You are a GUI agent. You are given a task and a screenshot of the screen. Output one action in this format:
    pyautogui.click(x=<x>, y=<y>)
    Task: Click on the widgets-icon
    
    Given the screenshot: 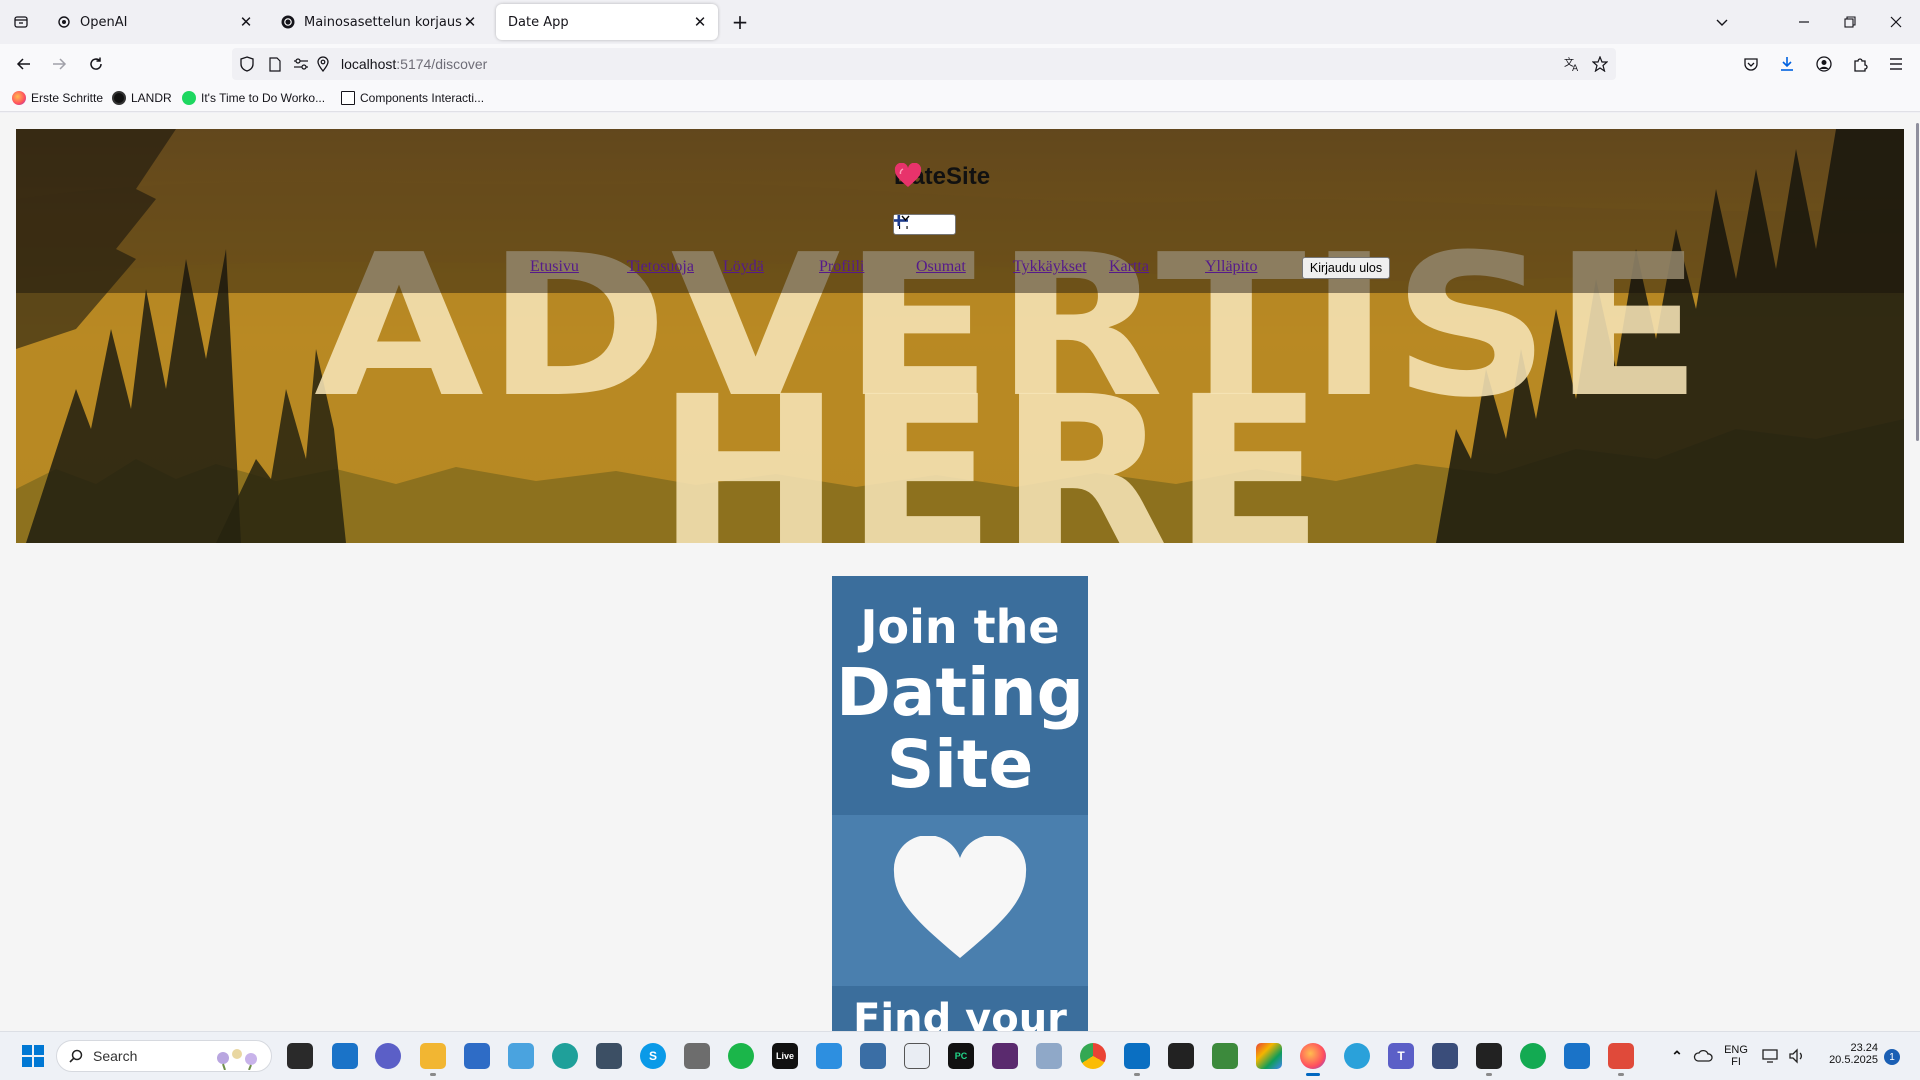 What is the action you would take?
    pyautogui.click(x=345, y=1056)
    